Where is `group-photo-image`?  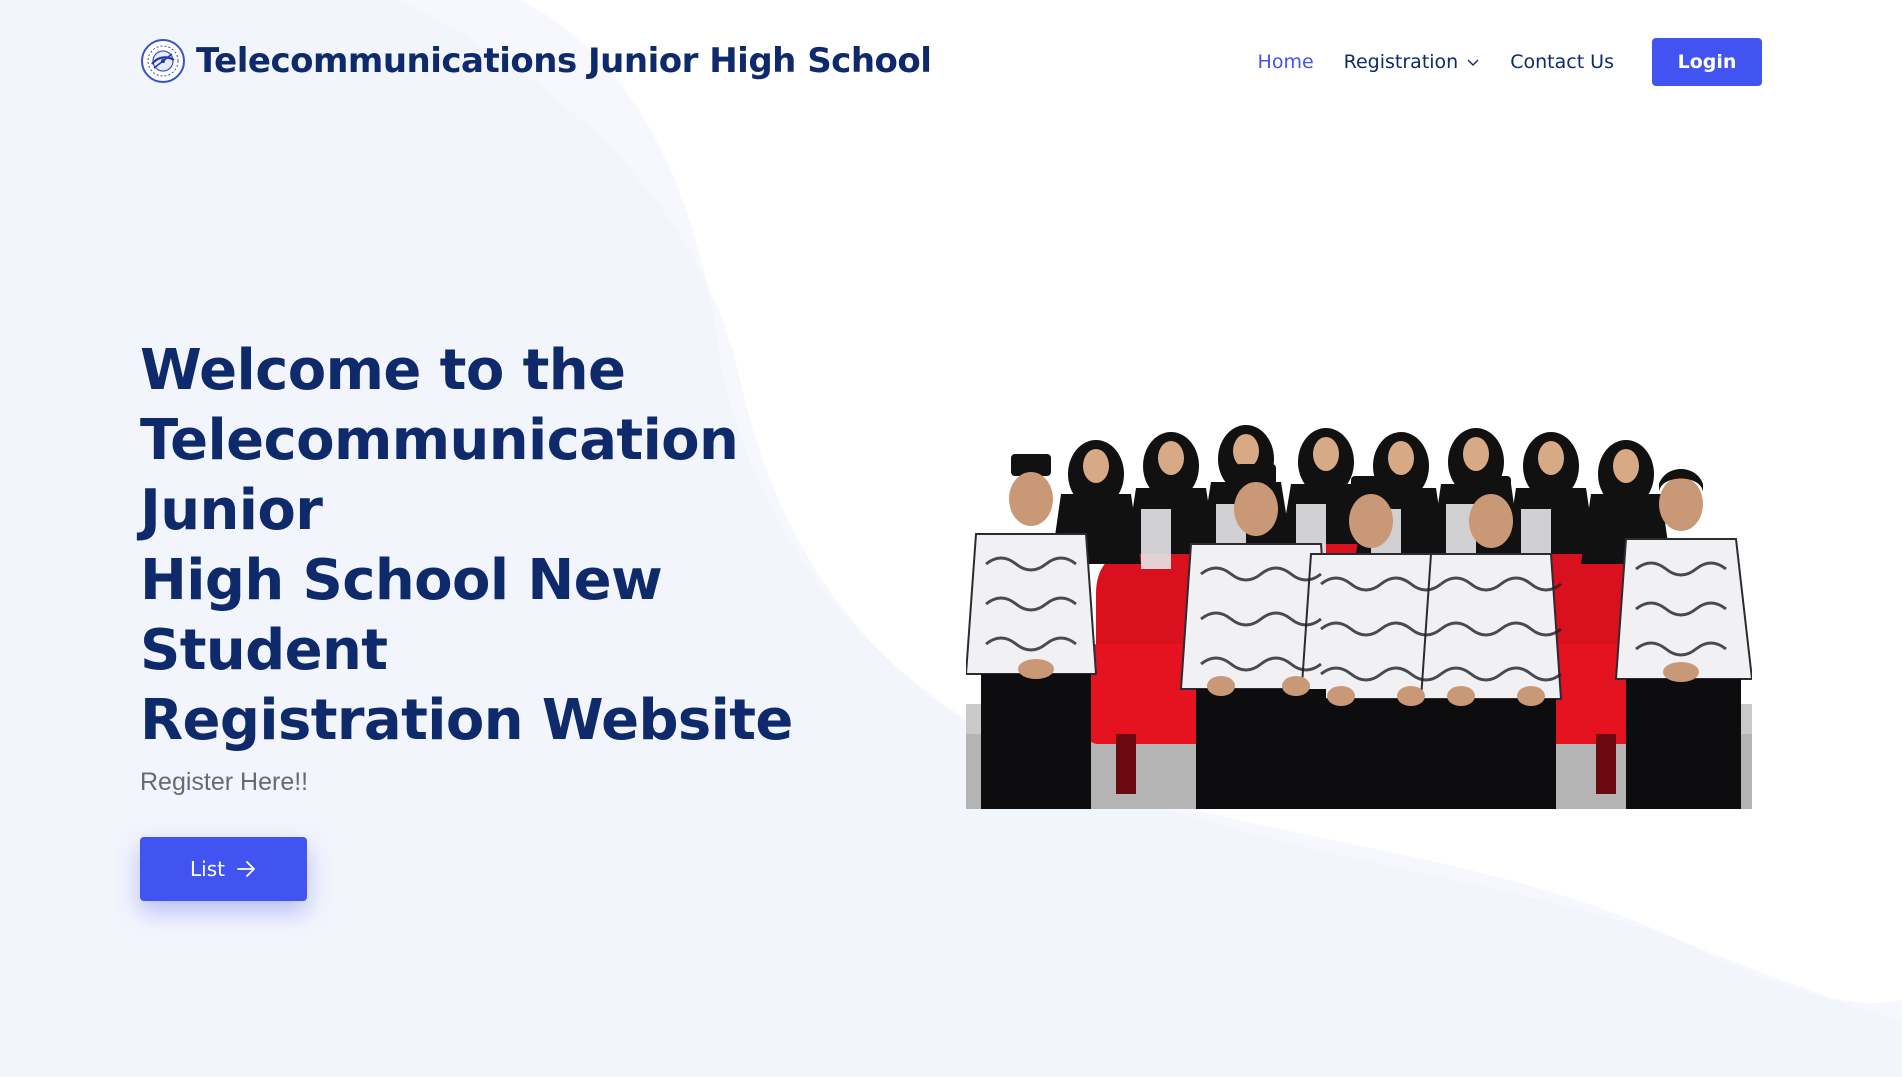
group-photo-image is located at coordinates (1359, 617).